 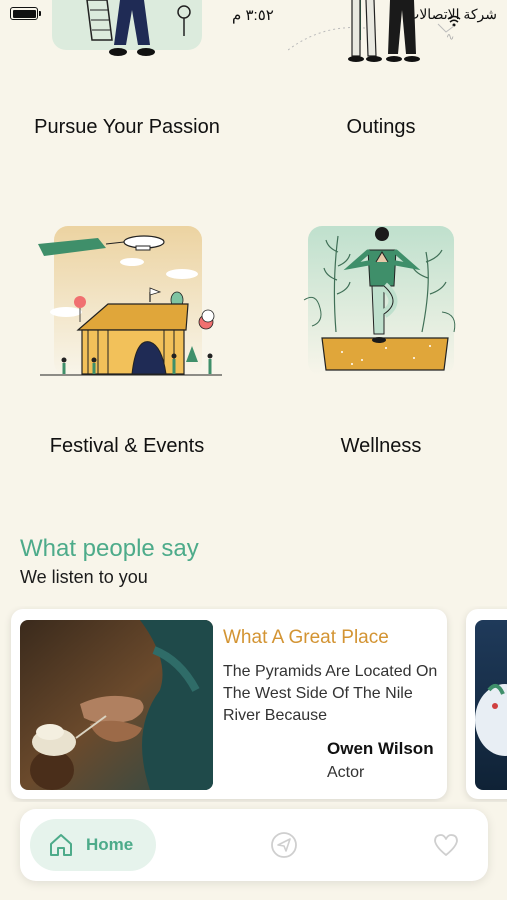 What do you see at coordinates (379, 301) in the screenshot?
I see `yoga-illustration-icon` at bounding box center [379, 301].